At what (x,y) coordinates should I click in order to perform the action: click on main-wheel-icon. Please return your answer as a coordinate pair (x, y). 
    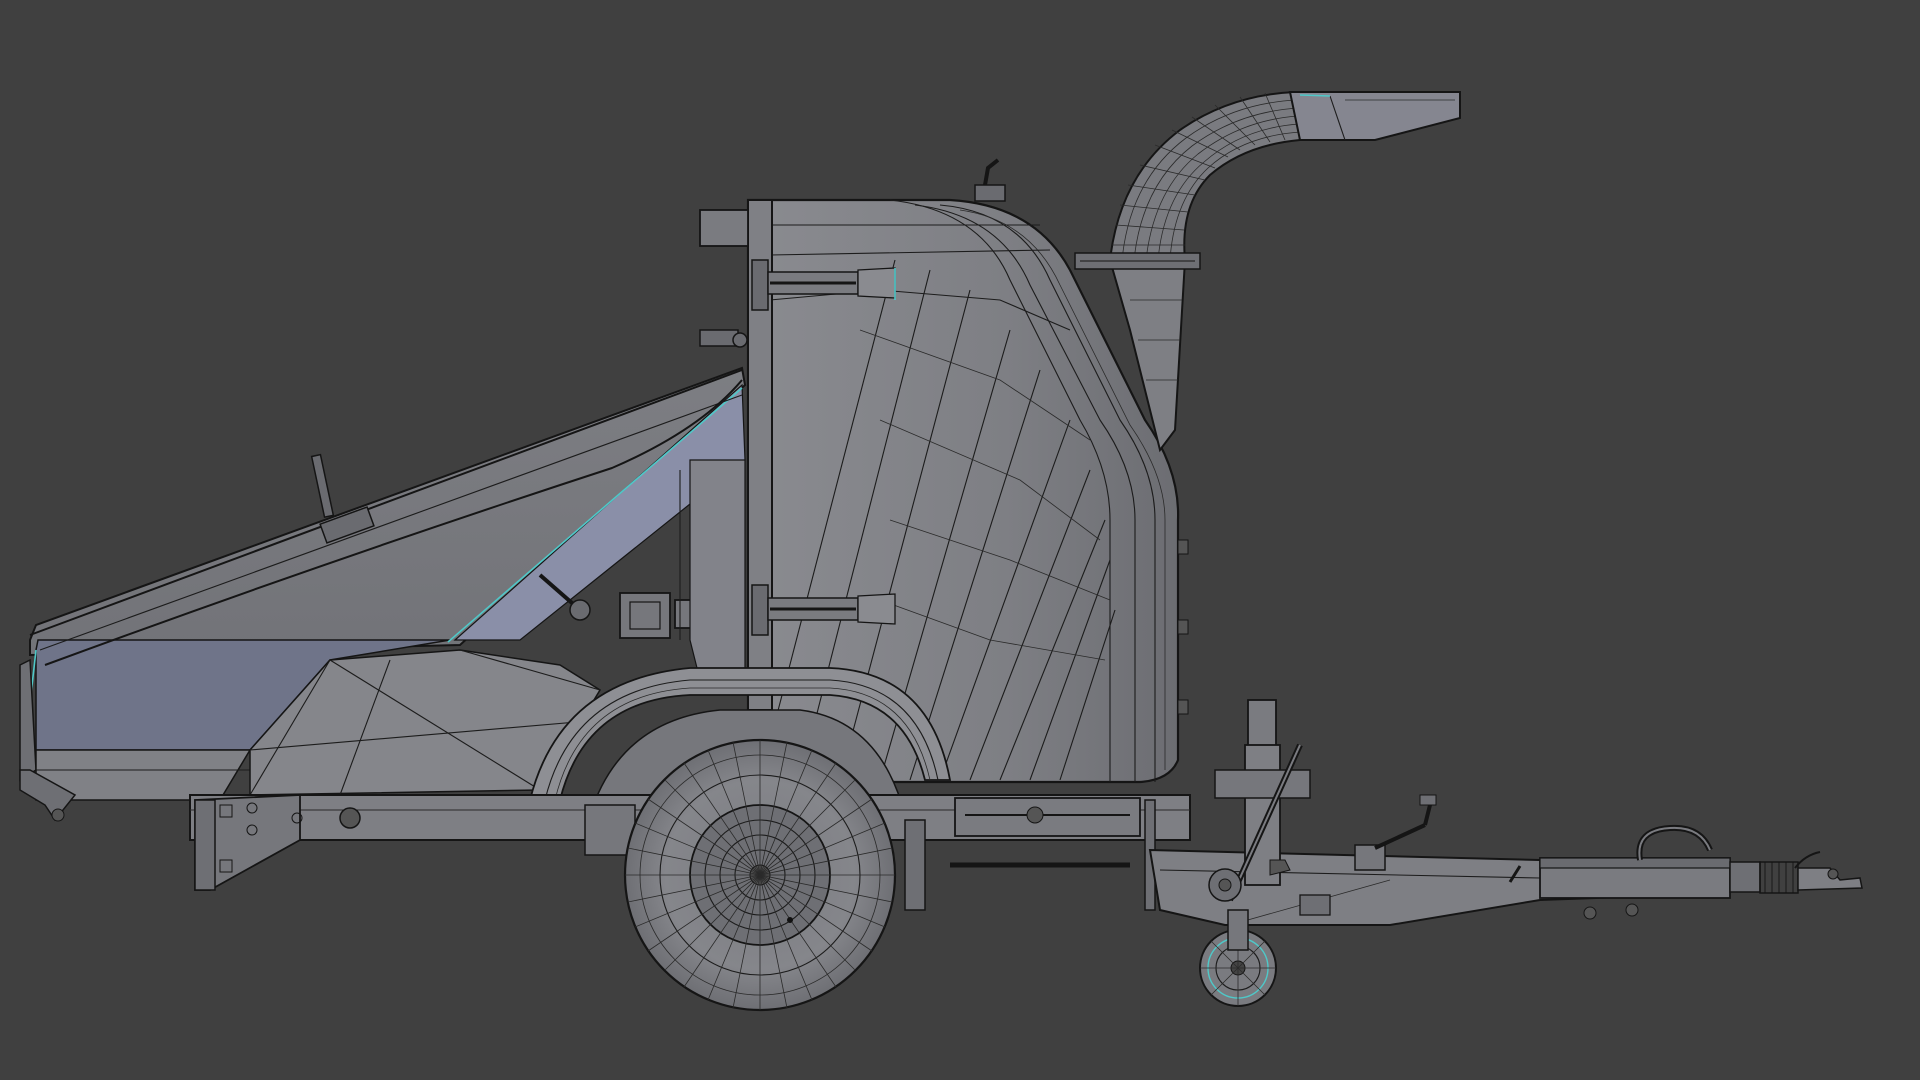
    Looking at the image, I should click on (760, 875).